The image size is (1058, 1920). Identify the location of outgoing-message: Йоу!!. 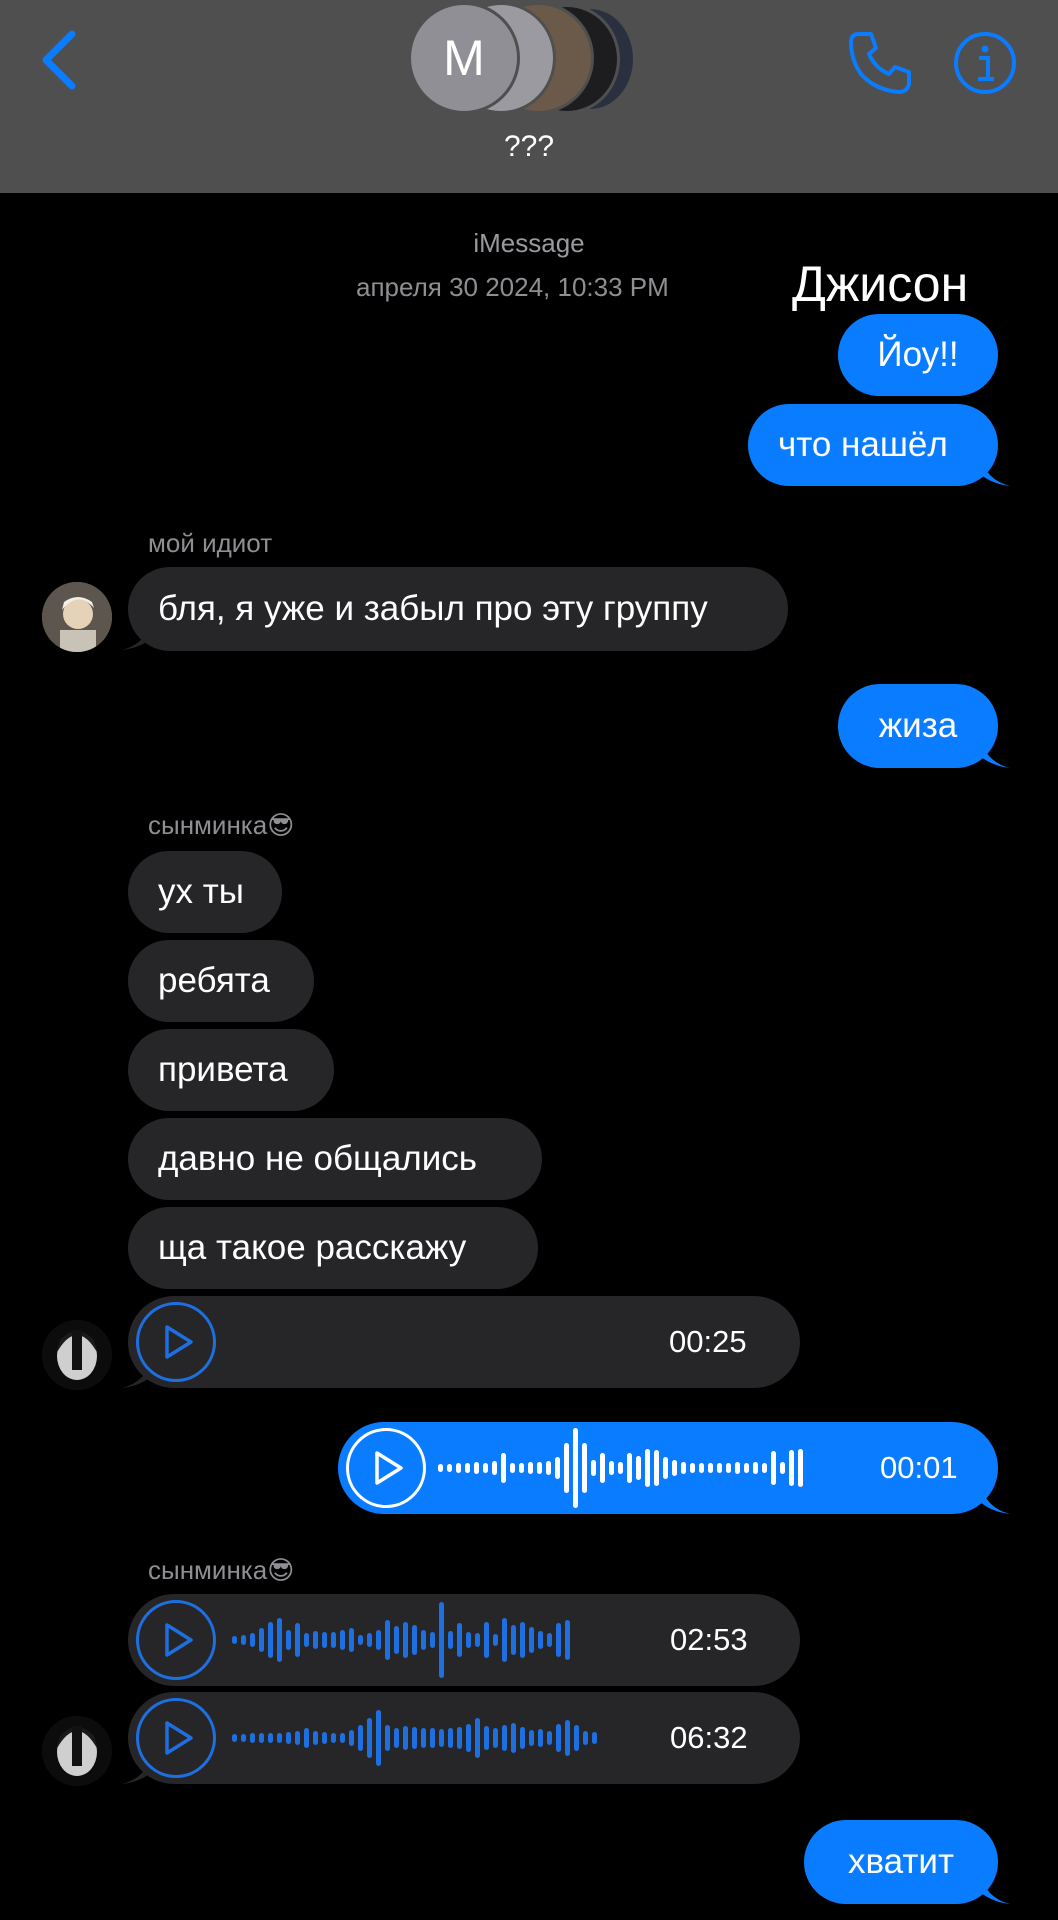
(918, 355).